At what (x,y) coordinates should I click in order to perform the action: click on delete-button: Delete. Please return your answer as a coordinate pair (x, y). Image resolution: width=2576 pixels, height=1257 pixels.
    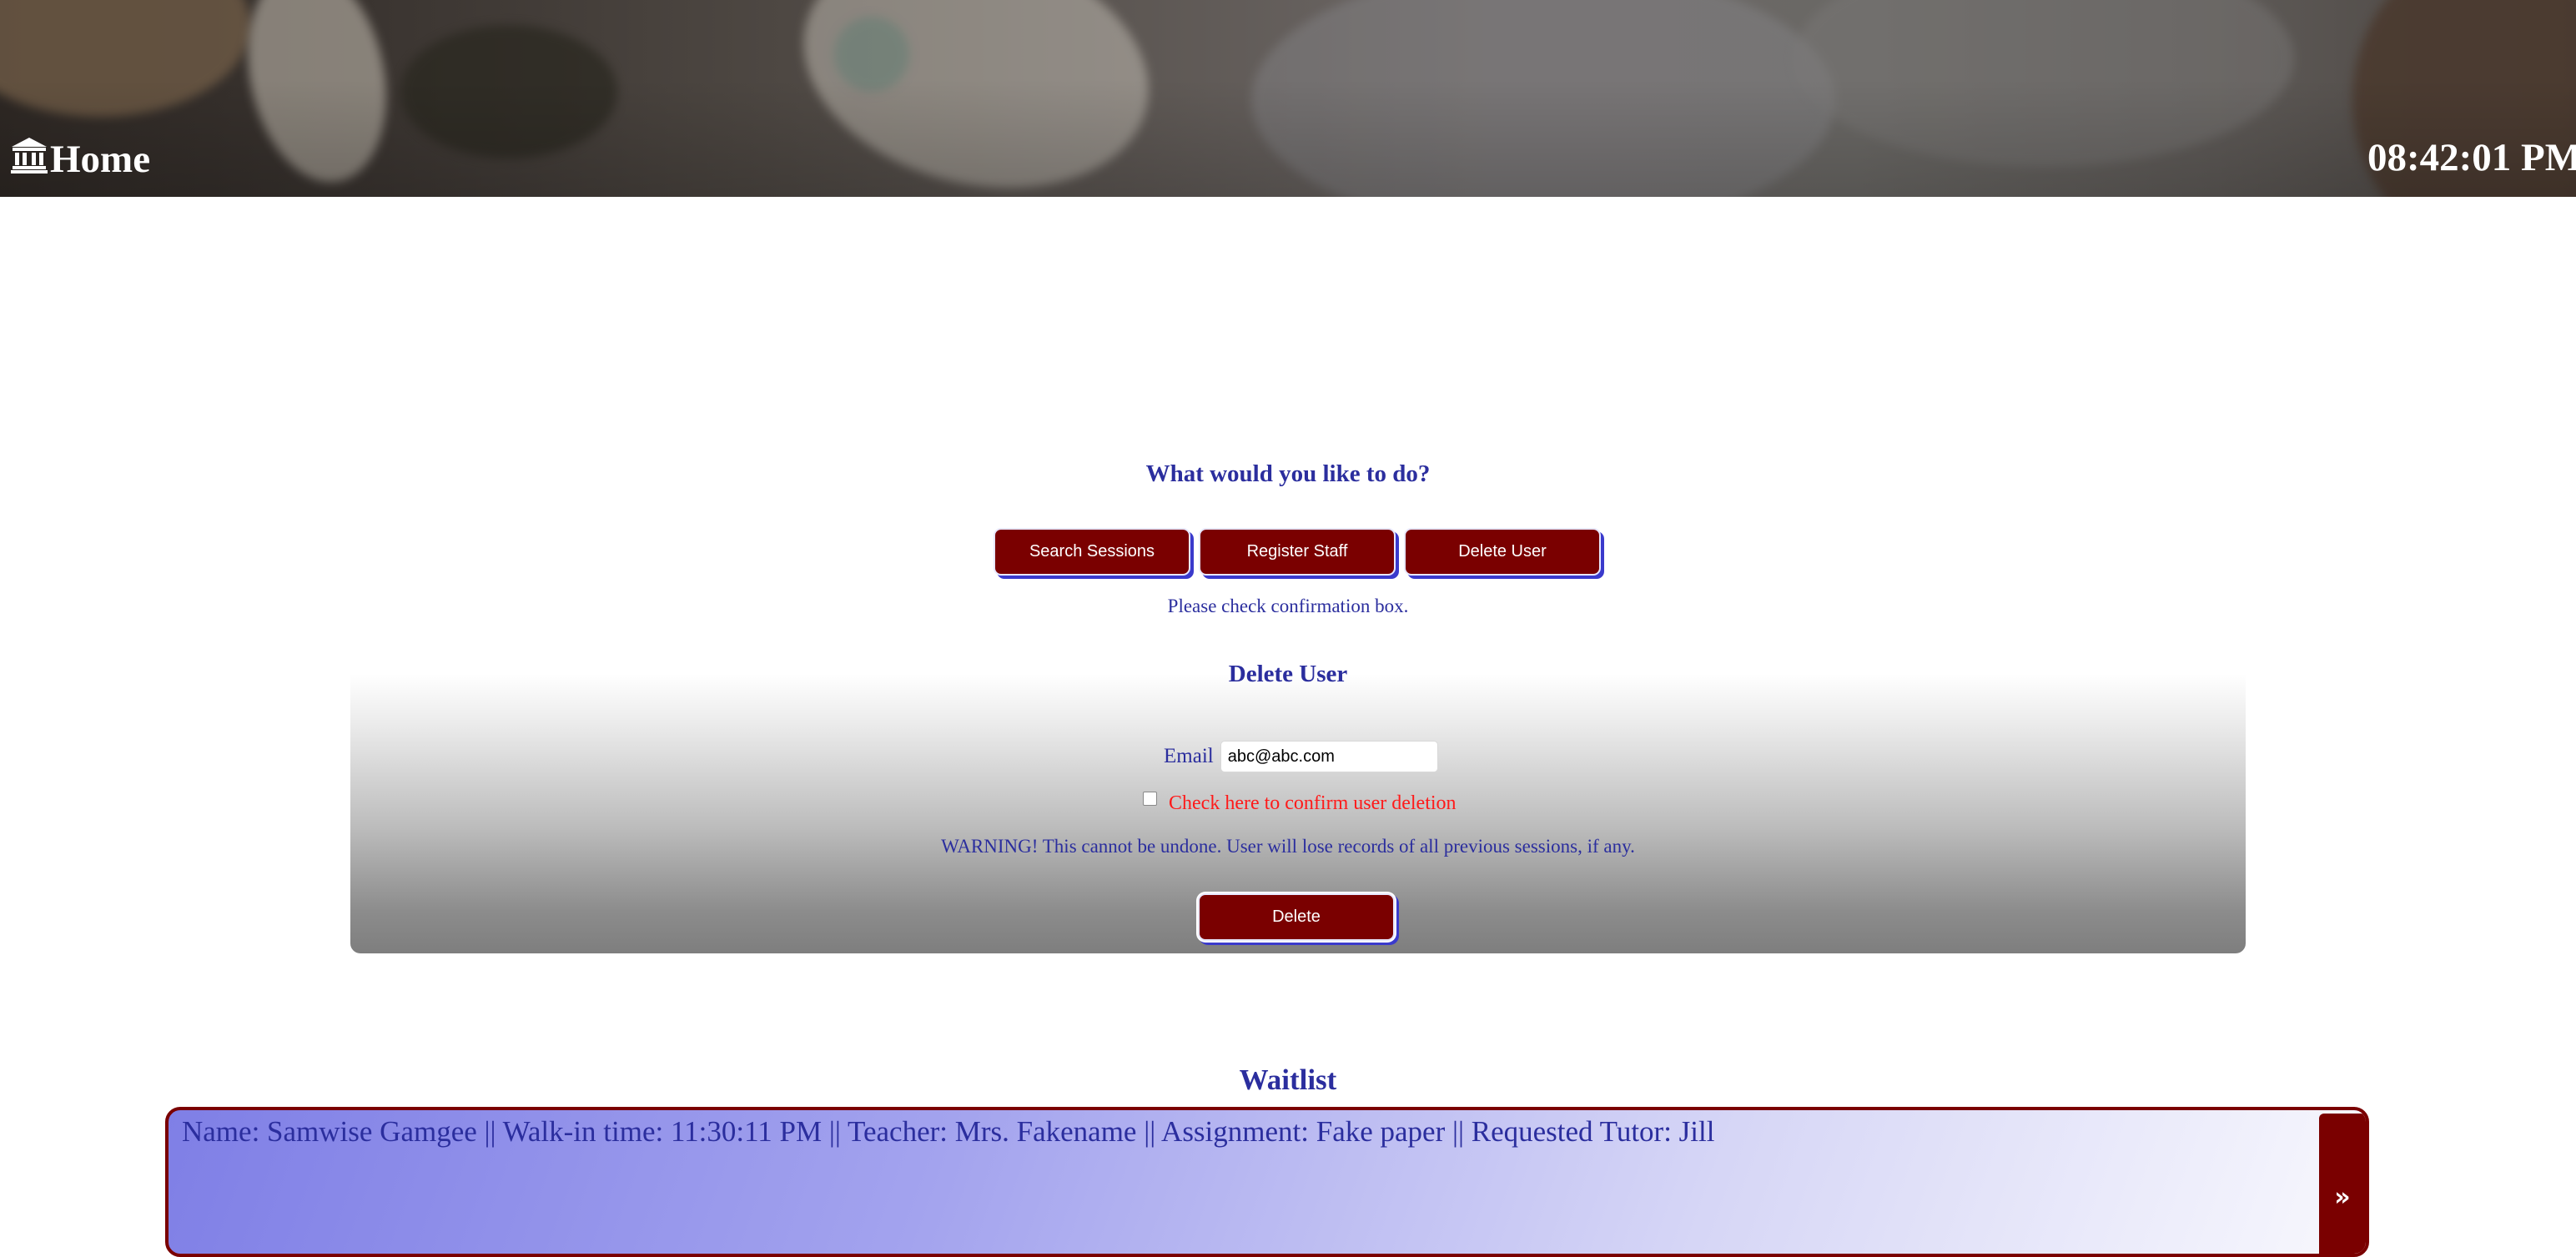
    Looking at the image, I should click on (1296, 917).